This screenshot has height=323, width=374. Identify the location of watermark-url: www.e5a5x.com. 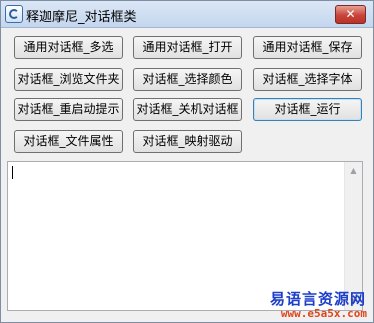
(323, 313).